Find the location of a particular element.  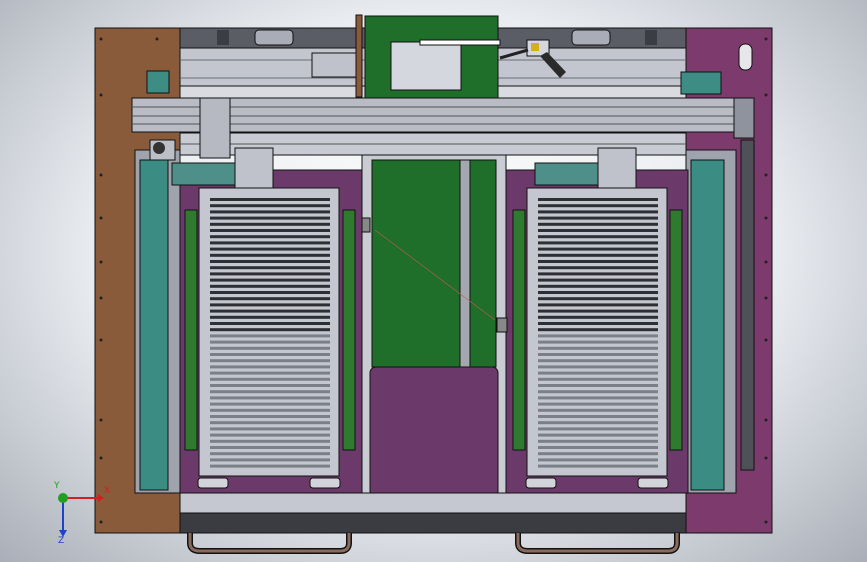

triad-y-label: Y is located at coordinates (57, 486).